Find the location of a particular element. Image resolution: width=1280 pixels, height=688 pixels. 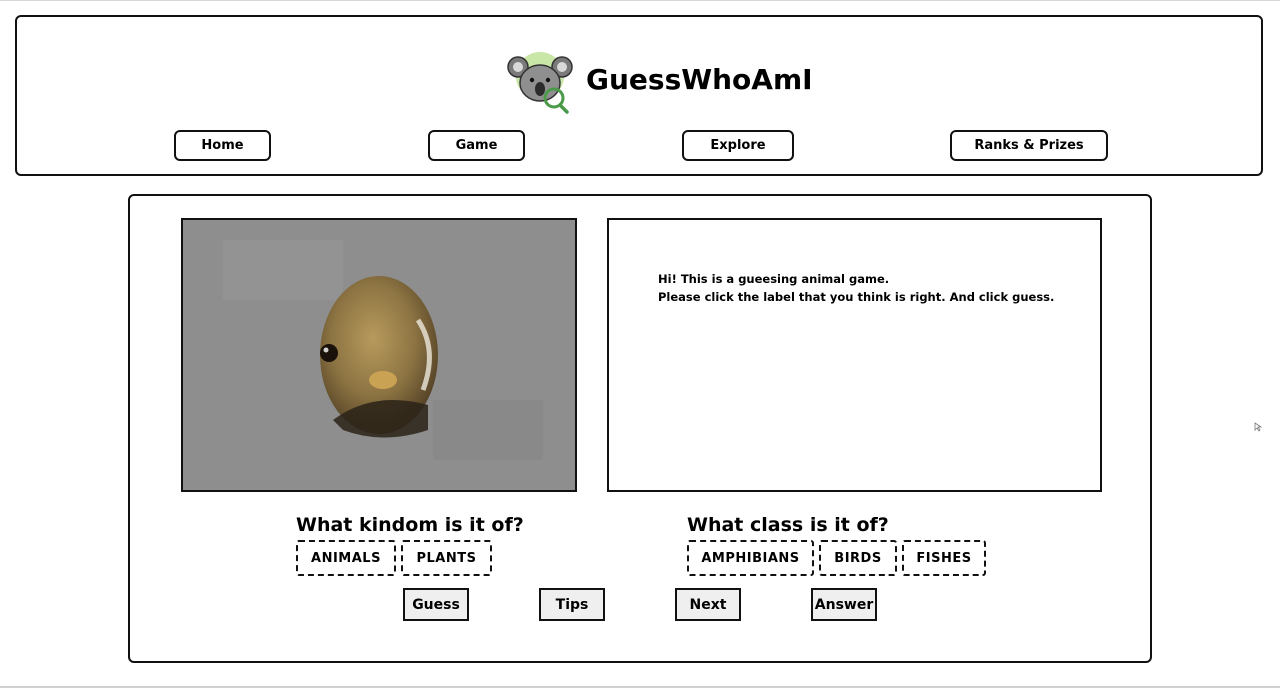

tips-button: Tips is located at coordinates (572, 604).